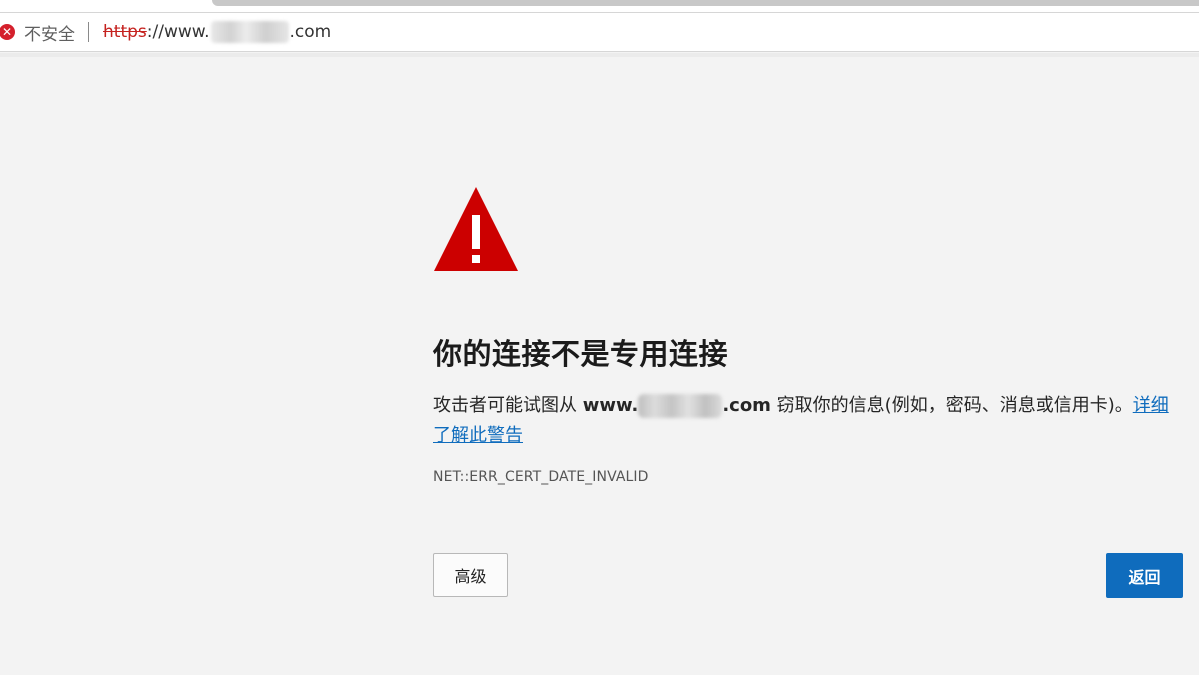 This screenshot has height=675, width=1199. What do you see at coordinates (125, 32) in the screenshot?
I see `url-scheme: https` at bounding box center [125, 32].